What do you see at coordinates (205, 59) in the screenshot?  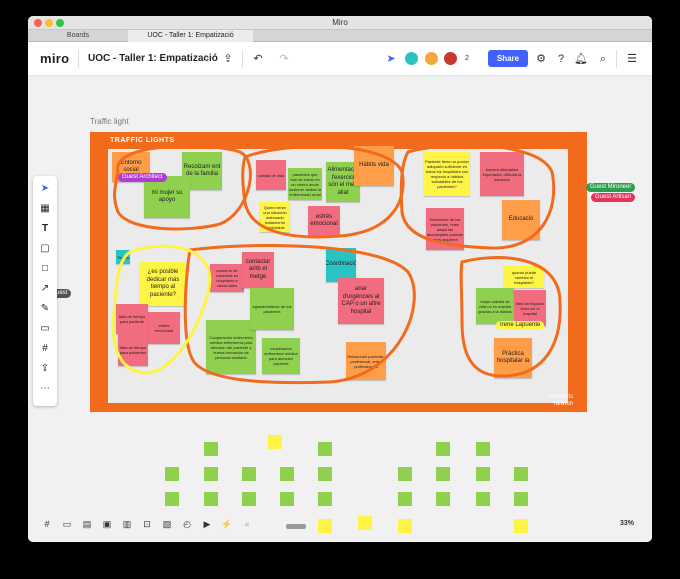 I see `star-icon: ☆` at bounding box center [205, 59].